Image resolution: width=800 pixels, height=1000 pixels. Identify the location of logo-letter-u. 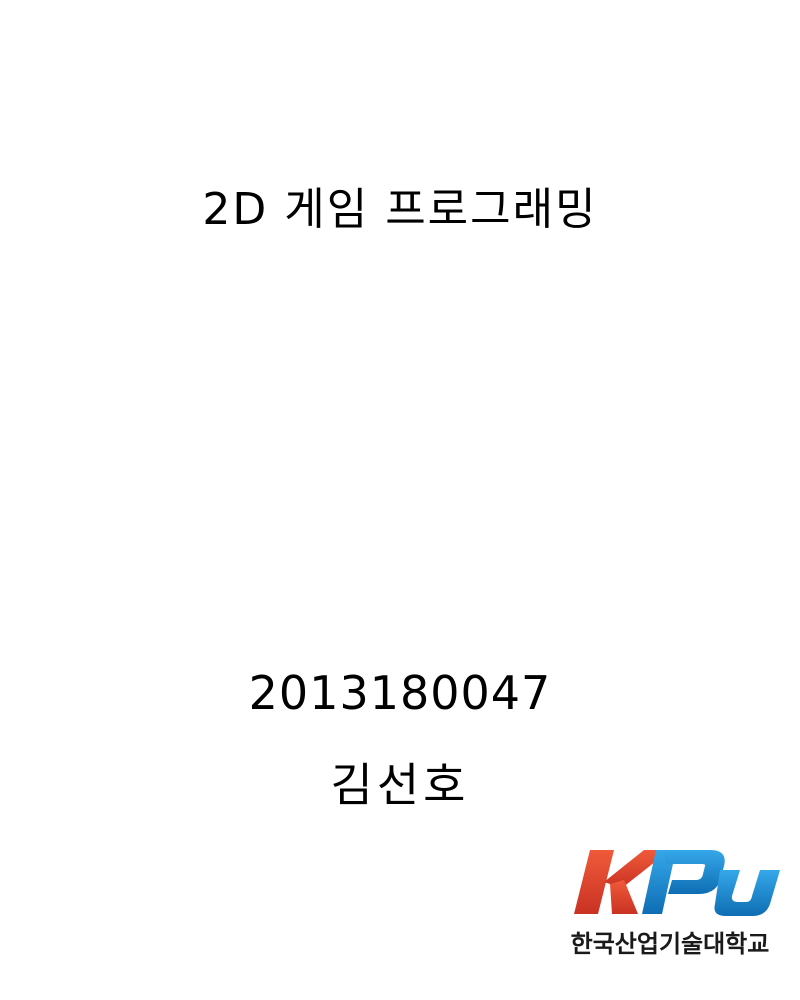
(747, 893).